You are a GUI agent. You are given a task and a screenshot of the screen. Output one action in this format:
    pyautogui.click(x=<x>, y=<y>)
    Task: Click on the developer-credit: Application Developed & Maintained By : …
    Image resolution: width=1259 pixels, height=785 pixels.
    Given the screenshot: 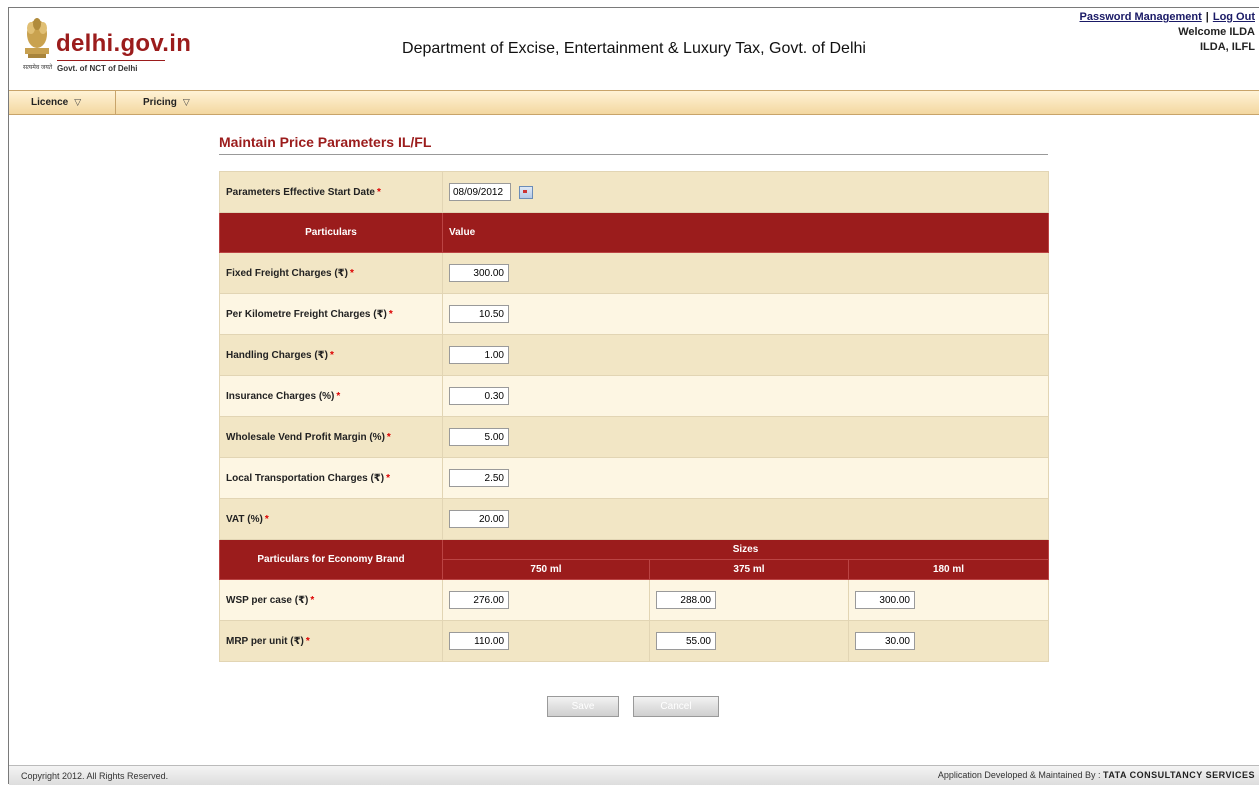 What is the action you would take?
    pyautogui.click(x=1096, y=775)
    